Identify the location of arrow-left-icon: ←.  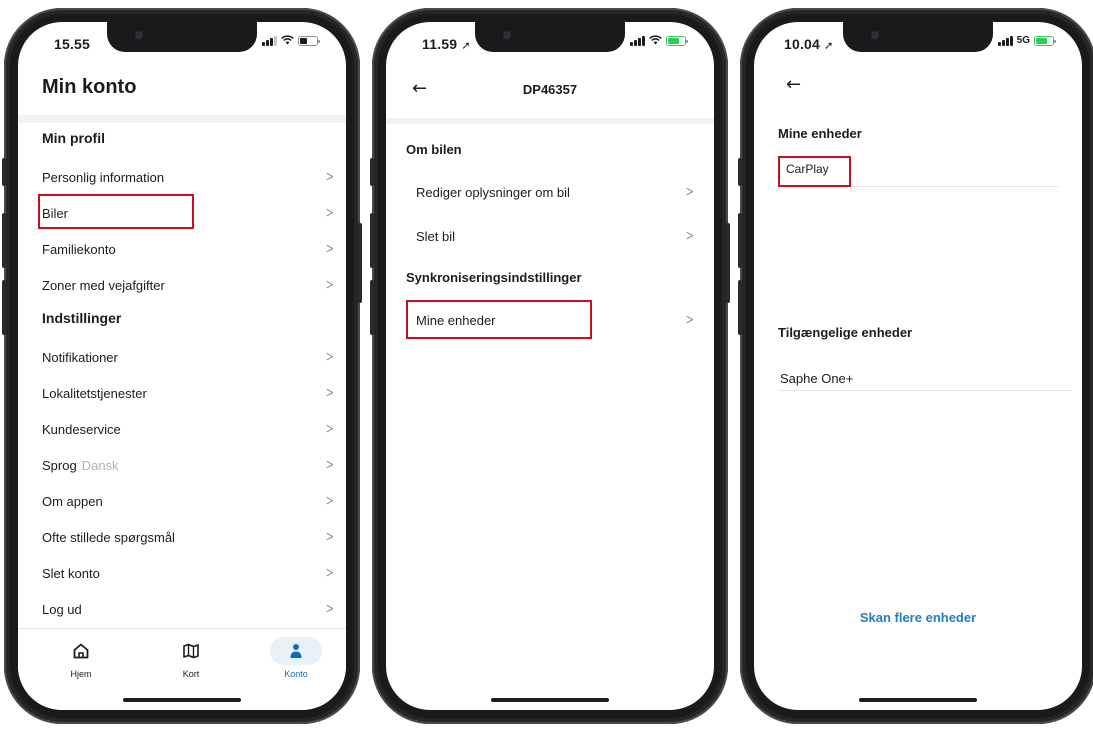
(794, 84).